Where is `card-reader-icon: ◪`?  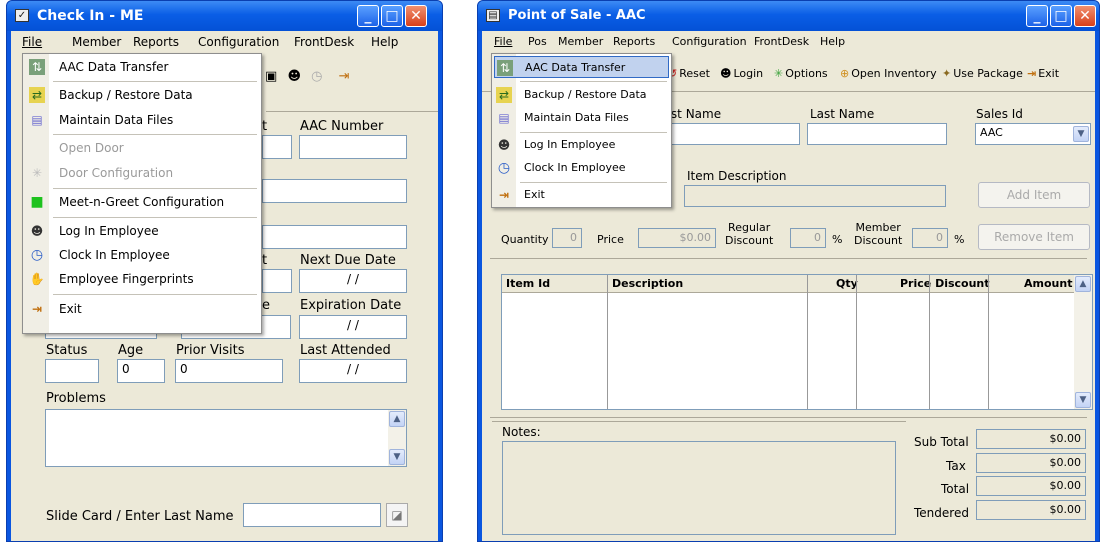 card-reader-icon: ◪ is located at coordinates (397, 515).